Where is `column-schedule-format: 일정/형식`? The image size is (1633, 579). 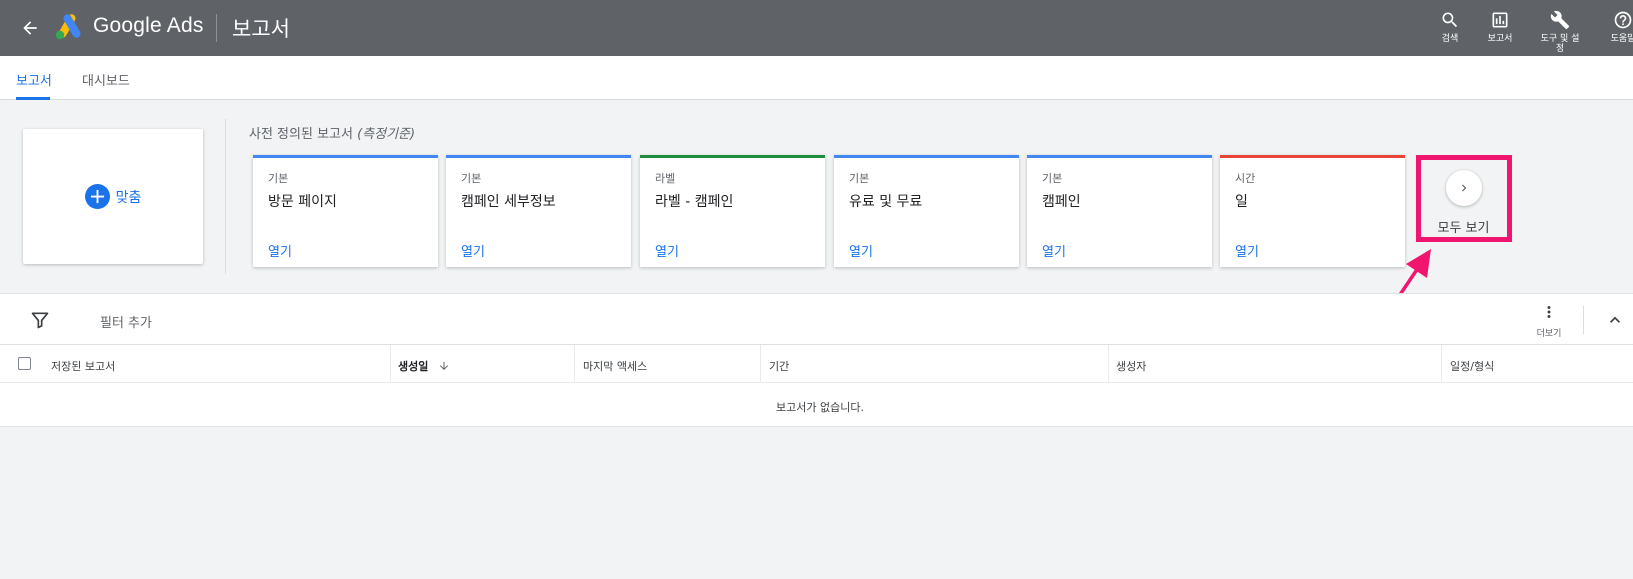
column-schedule-format: 일정/형식 is located at coordinates (1472, 366).